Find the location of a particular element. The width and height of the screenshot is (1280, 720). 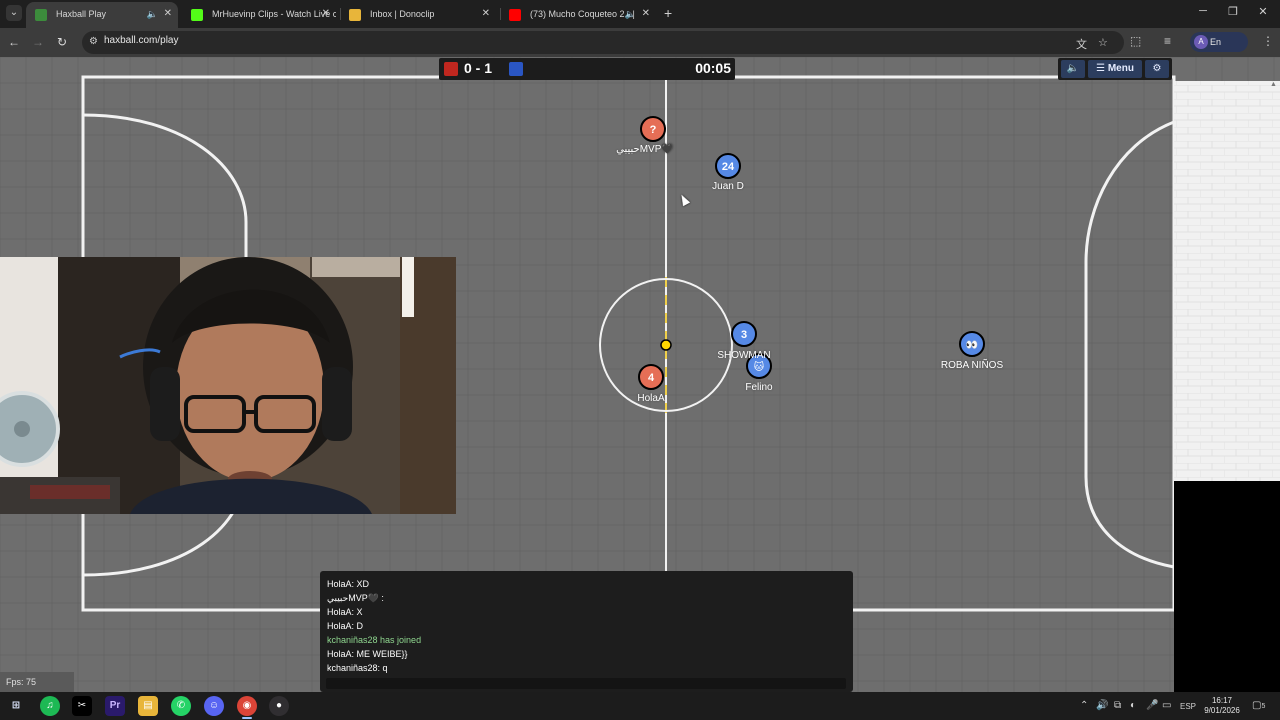

url-text: haxball.com/play is located at coordinates (141, 40).